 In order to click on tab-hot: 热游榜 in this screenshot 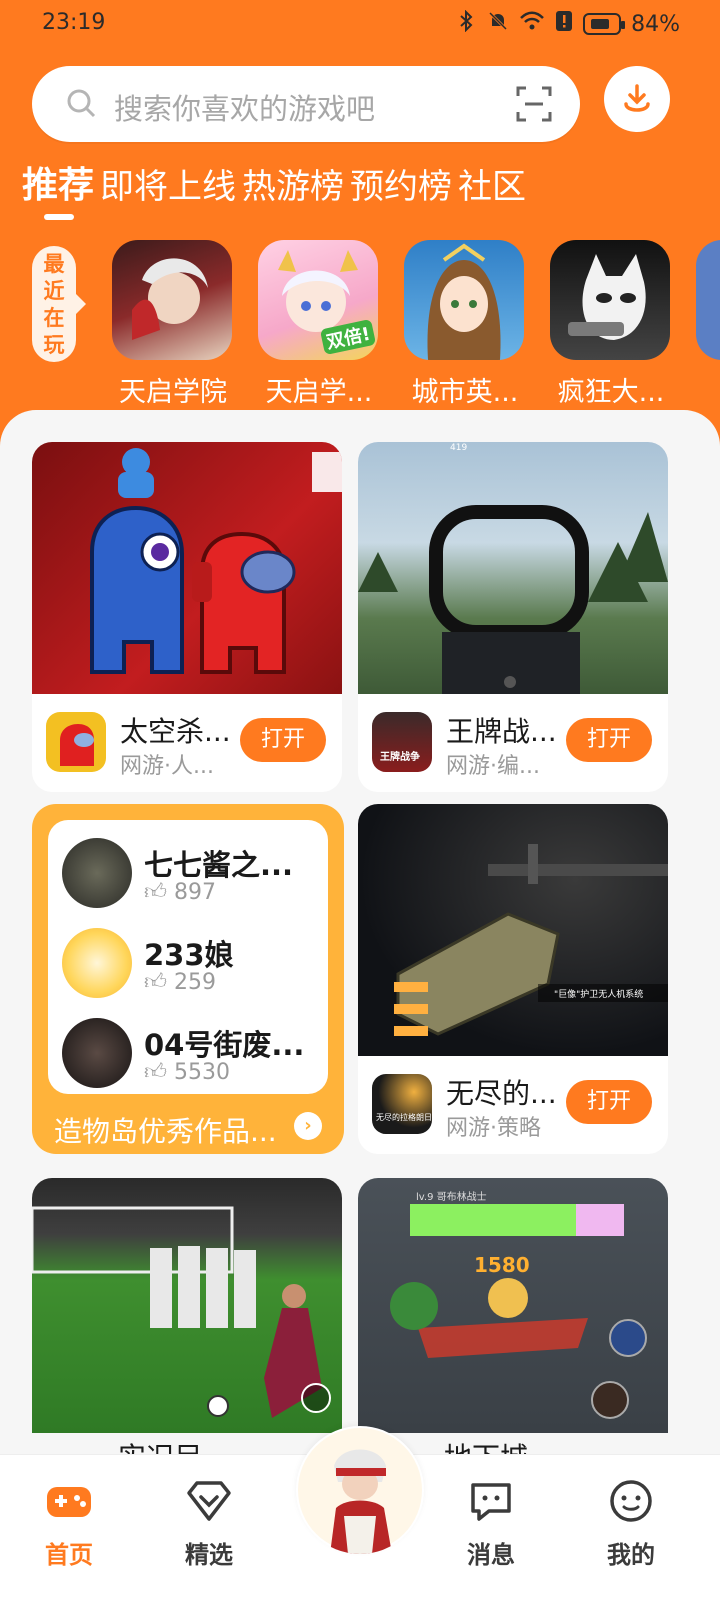, I will do `click(293, 183)`.